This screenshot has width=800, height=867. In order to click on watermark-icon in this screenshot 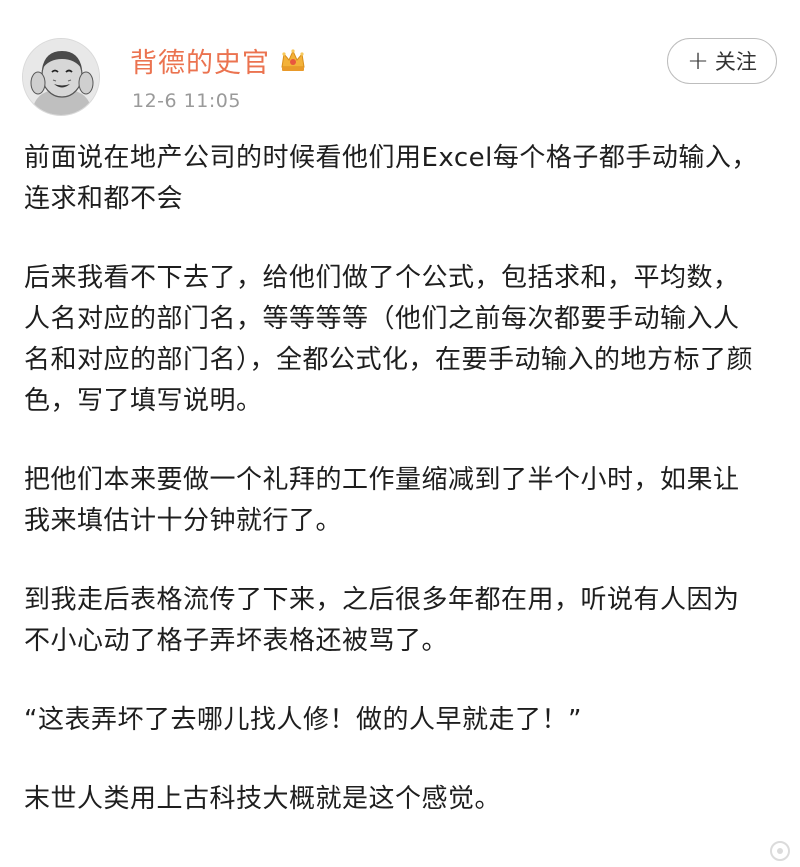, I will do `click(780, 851)`.